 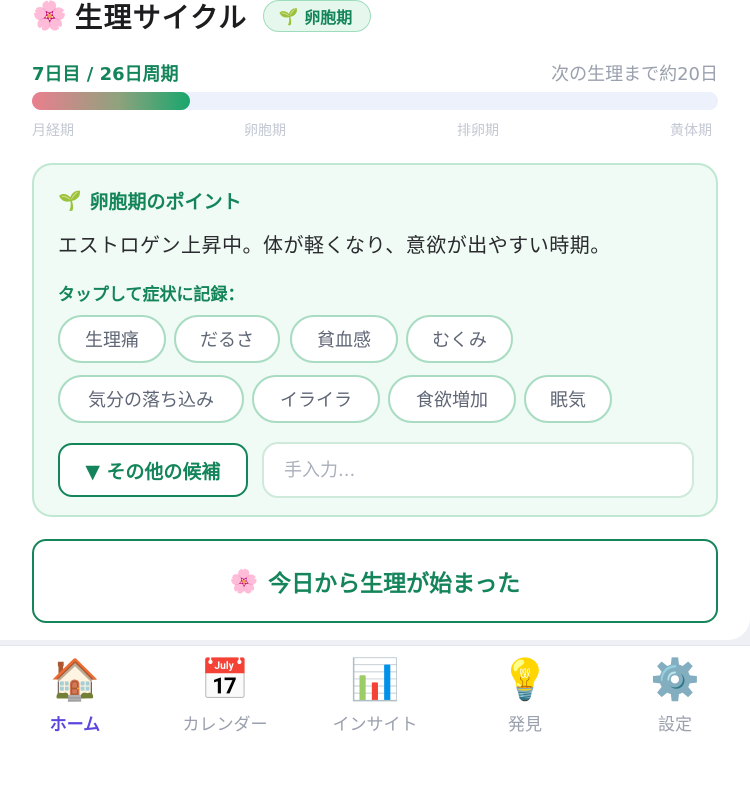 What do you see at coordinates (225, 680) in the screenshot?
I see `calendar-icon: 📅` at bounding box center [225, 680].